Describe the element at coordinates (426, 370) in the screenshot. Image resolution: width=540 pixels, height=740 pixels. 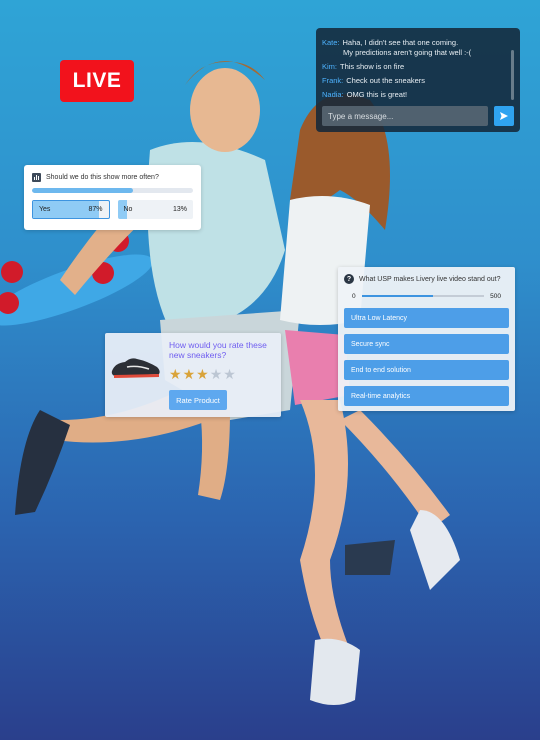
I see `quiz-answer-button: End to end solution` at that location.